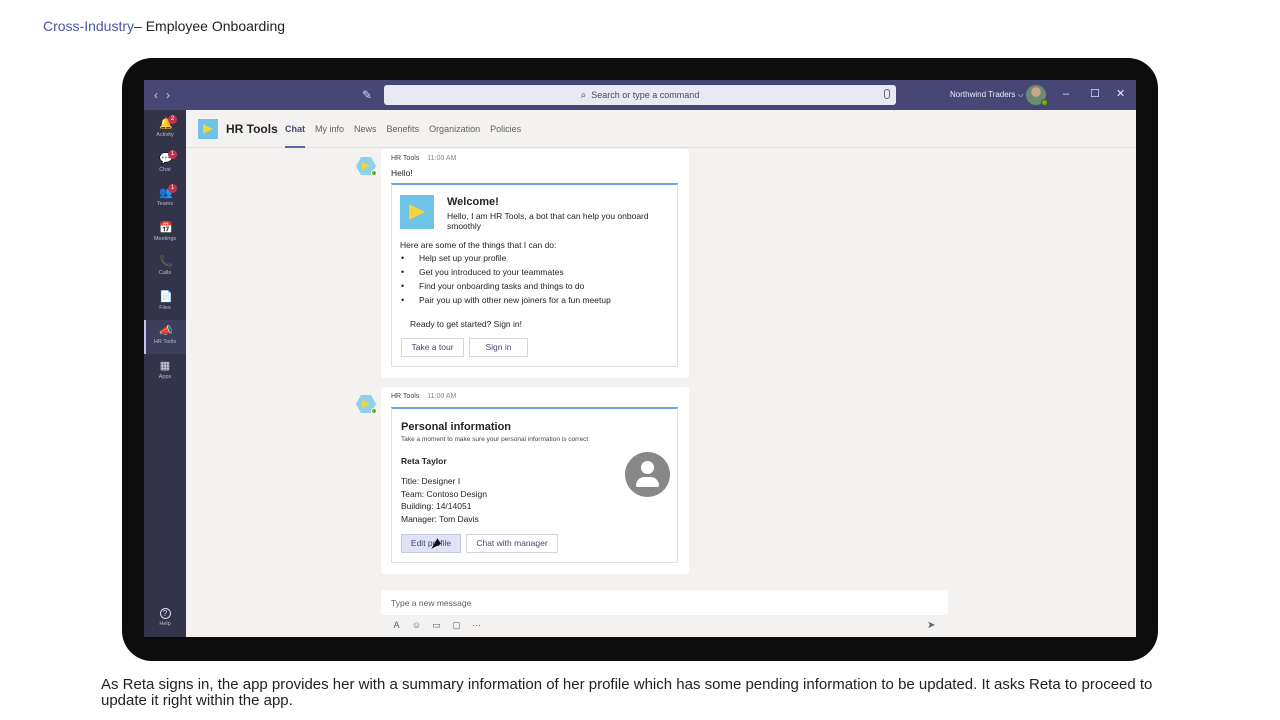 The height and width of the screenshot is (720, 1280). I want to click on maximize-icon: ☐, so click(1095, 94).